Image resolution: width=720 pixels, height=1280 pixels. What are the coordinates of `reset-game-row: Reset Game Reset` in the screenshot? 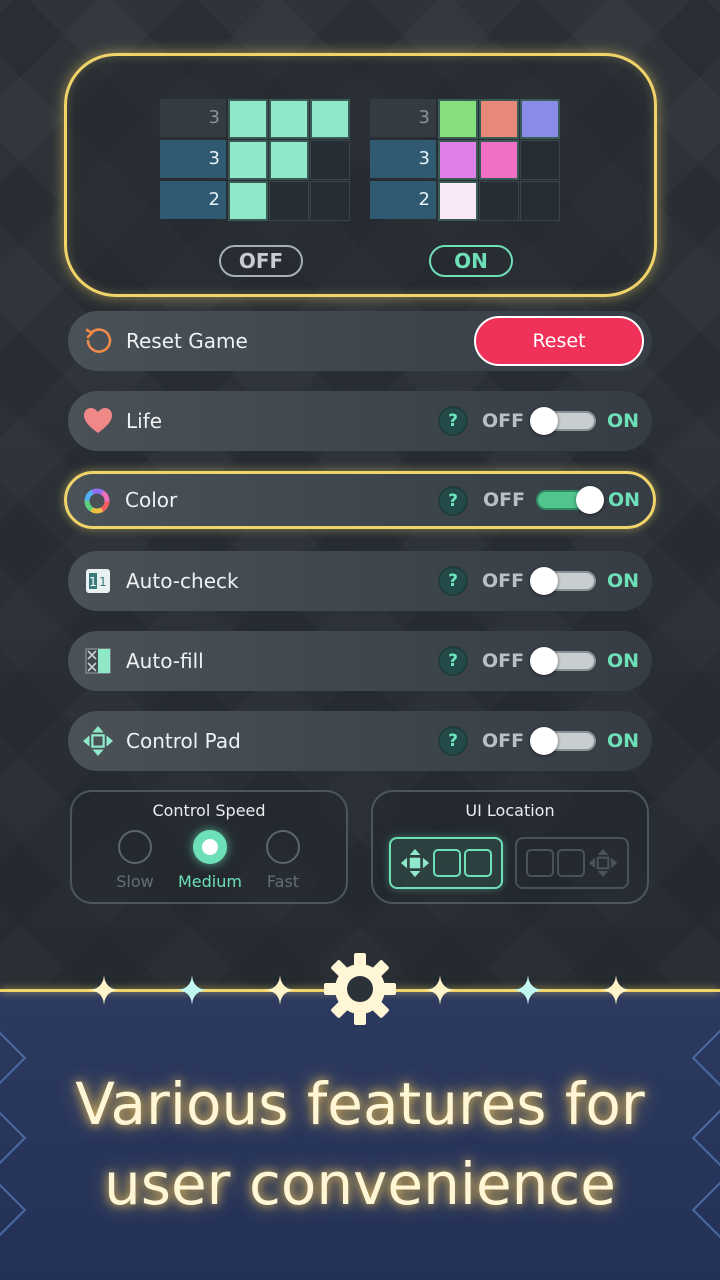 It's located at (360, 341).